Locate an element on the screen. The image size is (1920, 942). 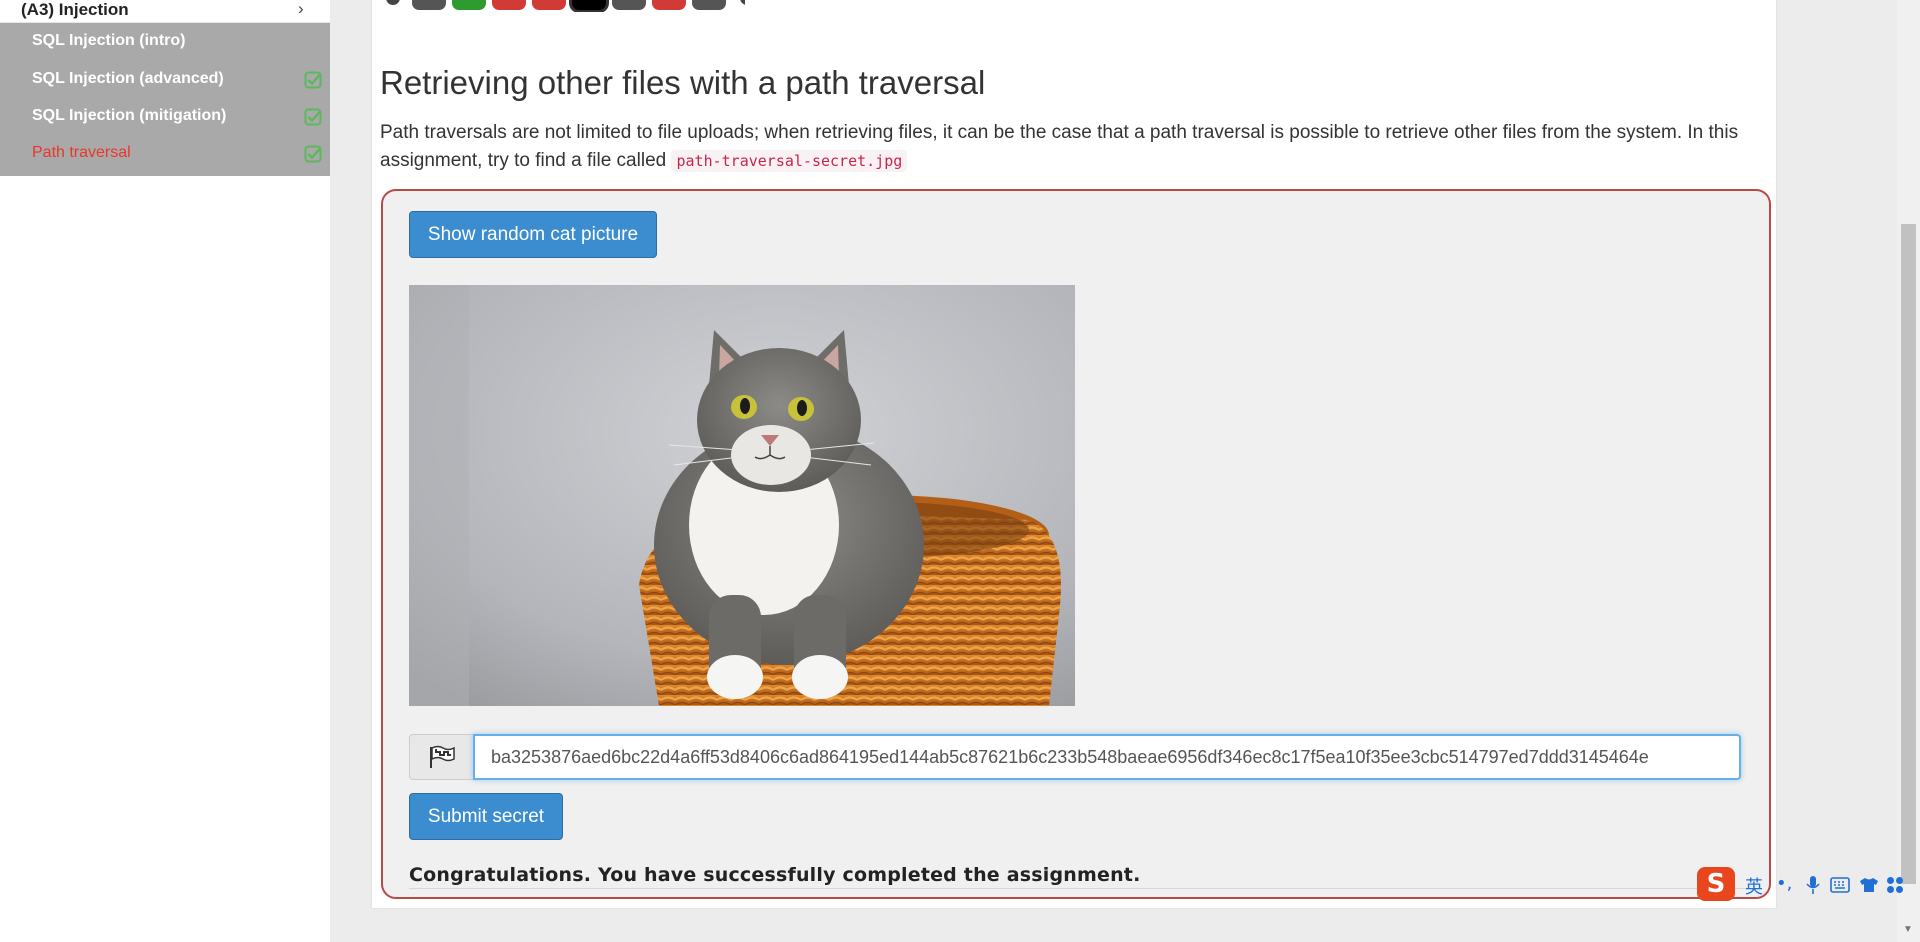
sidebar-item-label: Path traversal is located at coordinates (81, 153).